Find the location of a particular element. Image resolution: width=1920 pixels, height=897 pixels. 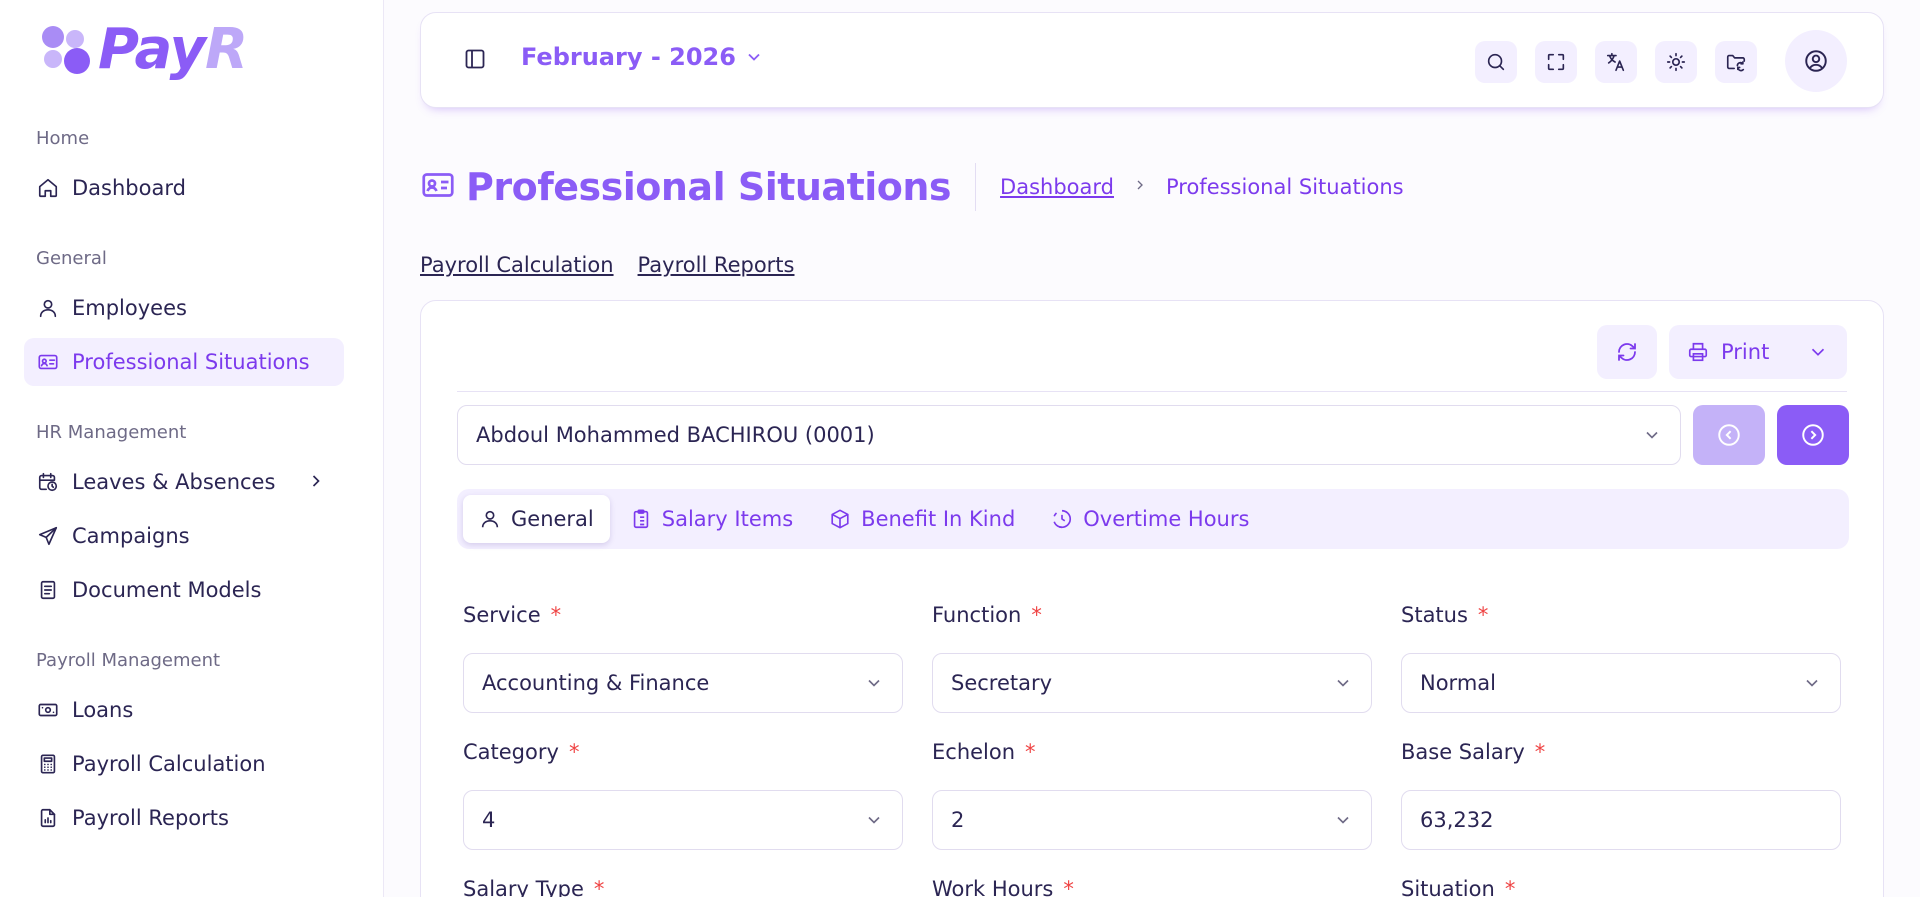

card-toolbar: Print is located at coordinates (1722, 352).